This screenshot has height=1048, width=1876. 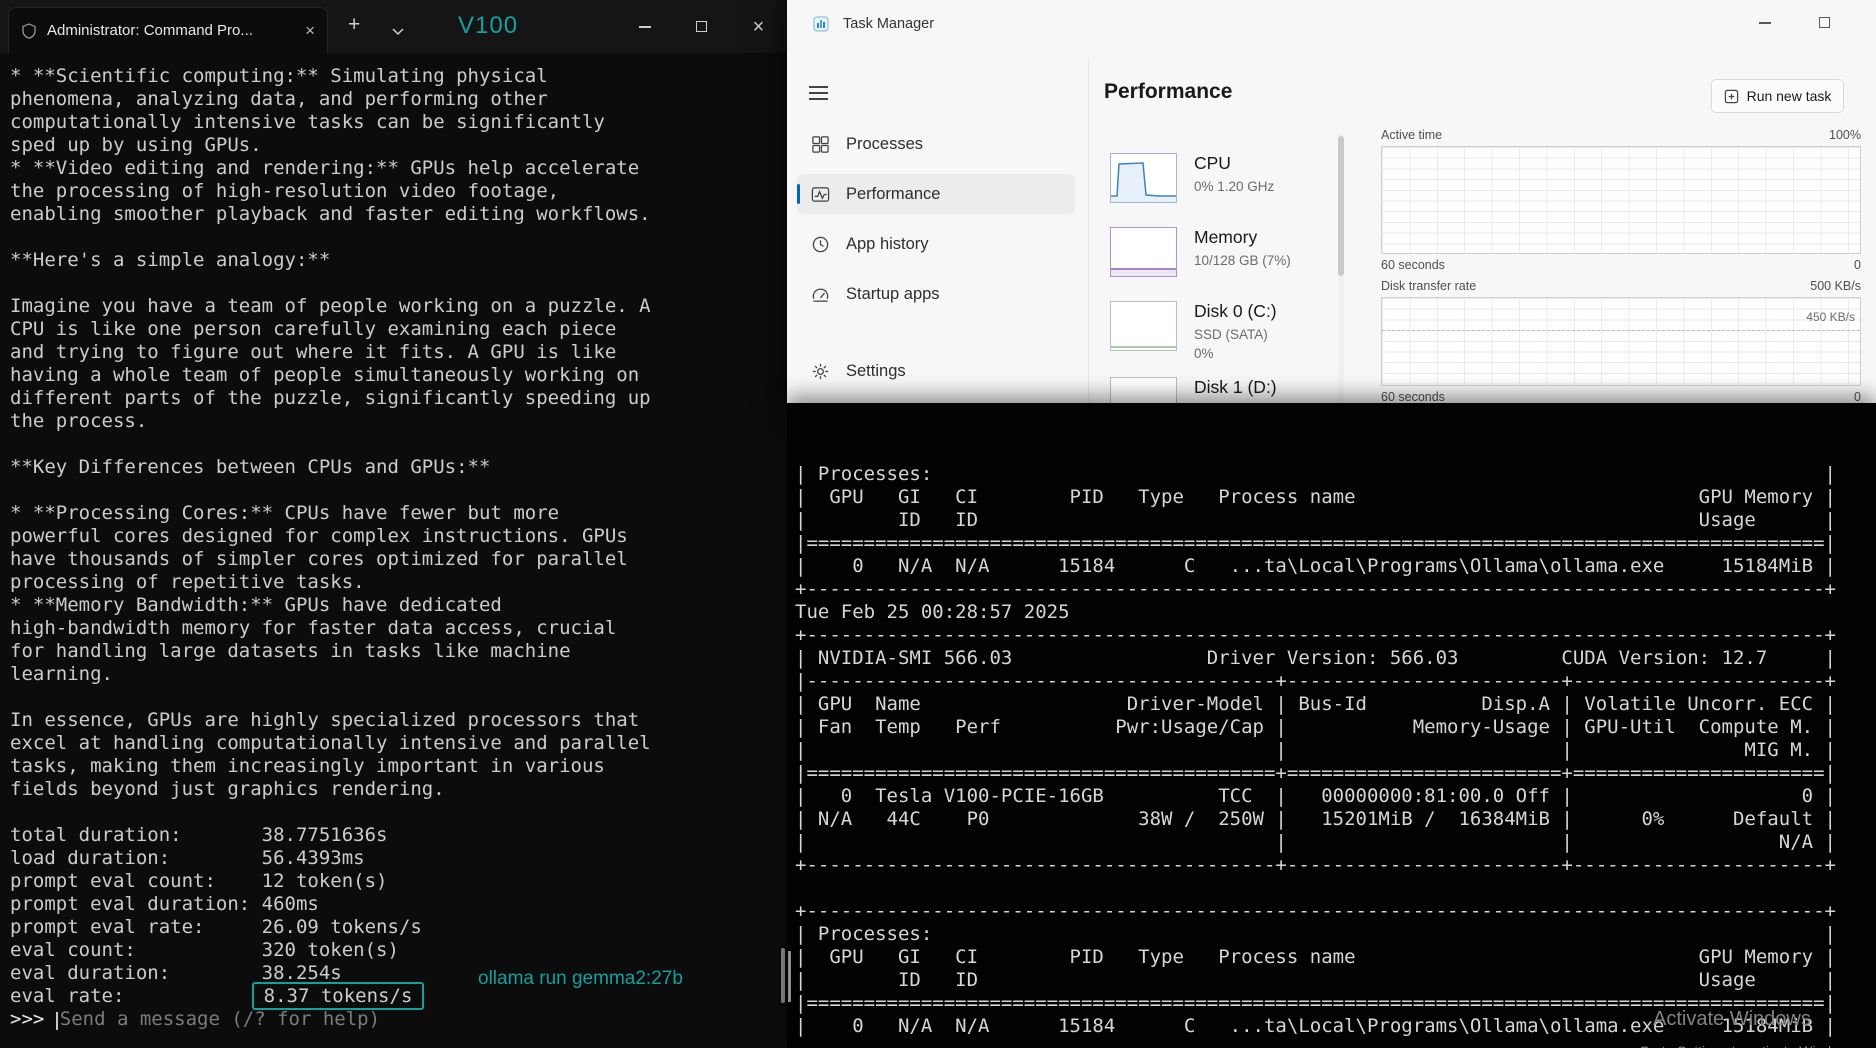 I want to click on metric-title: Memory, so click(x=1226, y=237).